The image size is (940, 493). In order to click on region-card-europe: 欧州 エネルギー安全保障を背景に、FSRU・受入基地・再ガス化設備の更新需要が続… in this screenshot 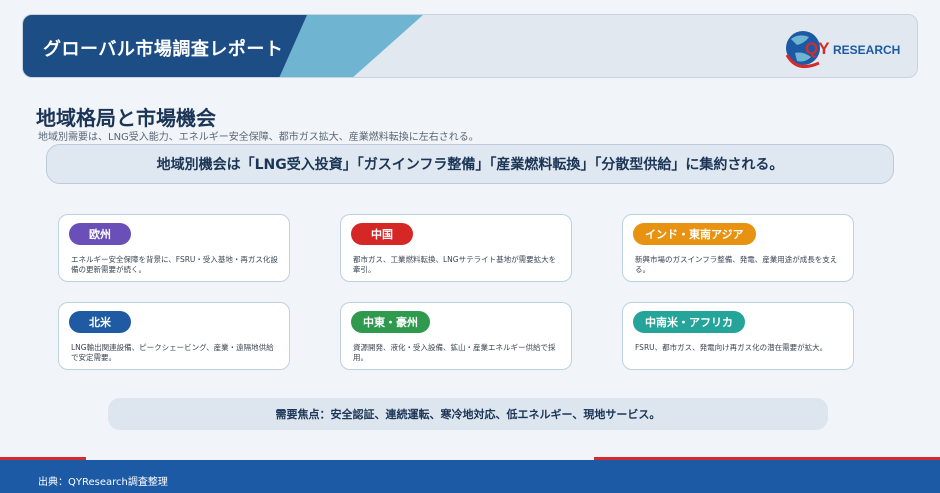, I will do `click(174, 248)`.